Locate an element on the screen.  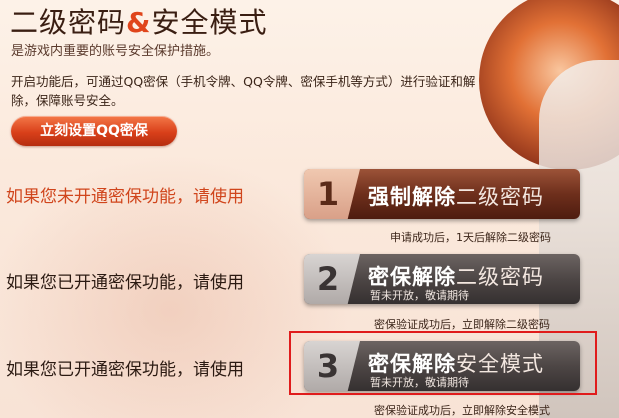
option-number-badge: 1 is located at coordinates (332, 194).